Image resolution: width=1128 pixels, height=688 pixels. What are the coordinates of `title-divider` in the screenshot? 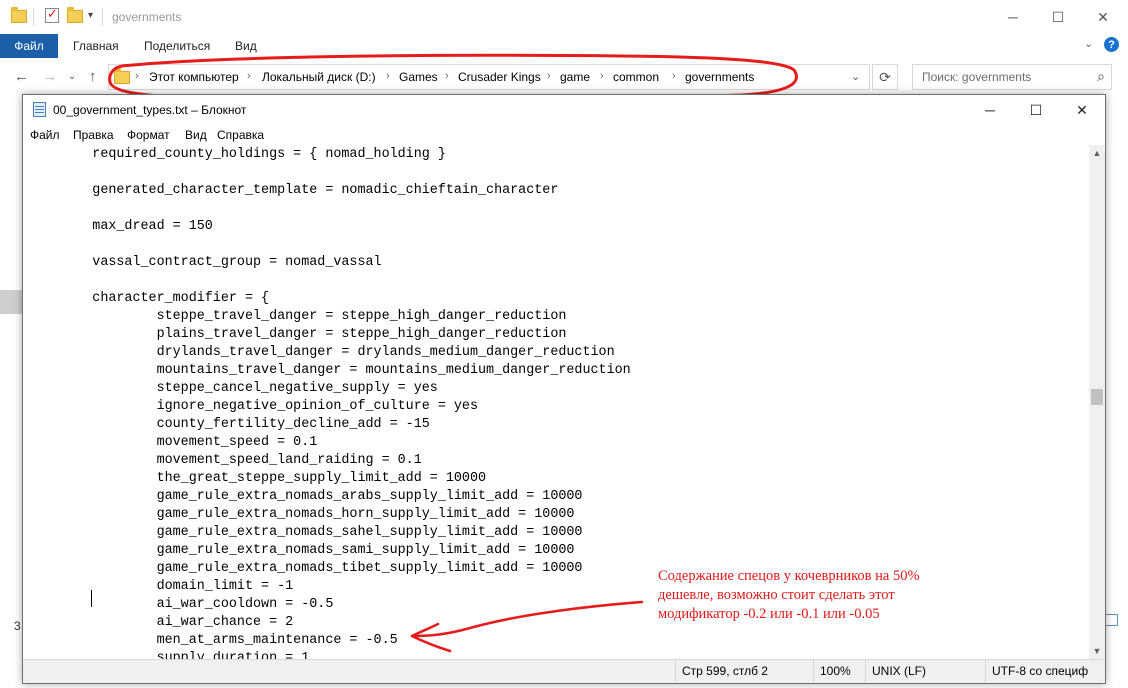 It's located at (102, 17).